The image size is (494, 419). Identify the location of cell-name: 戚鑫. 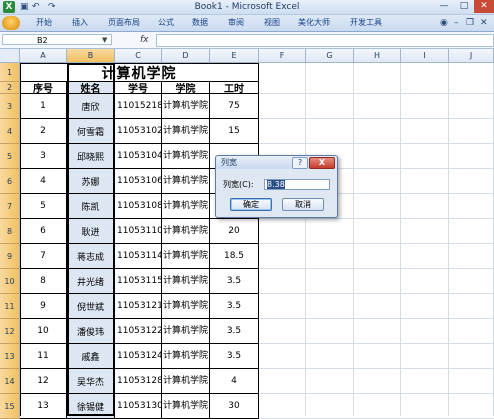
(91, 356).